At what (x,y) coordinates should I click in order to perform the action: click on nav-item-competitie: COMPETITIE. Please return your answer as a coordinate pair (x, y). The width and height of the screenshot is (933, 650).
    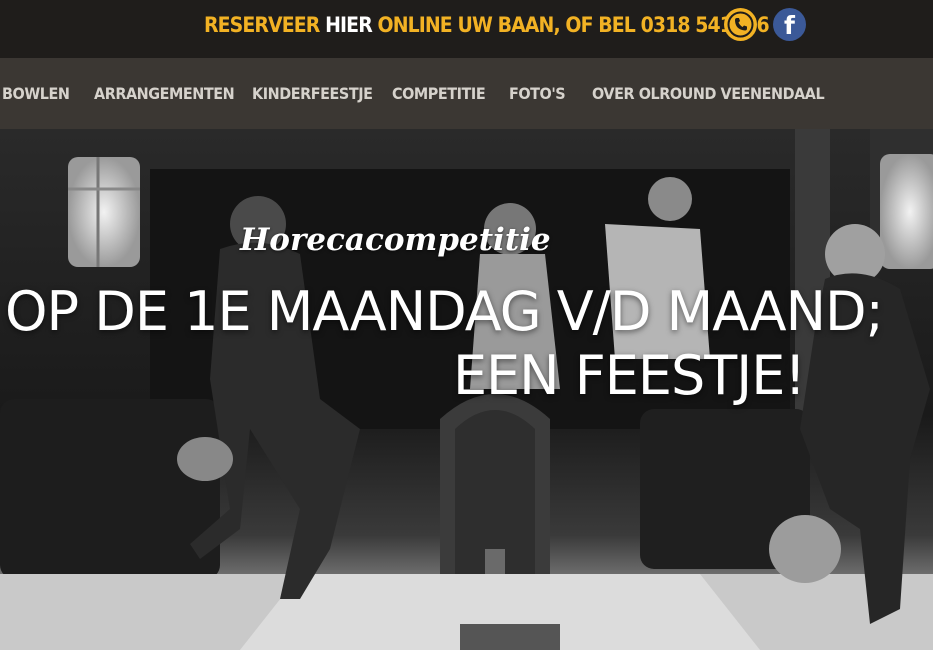
    Looking at the image, I should click on (439, 94).